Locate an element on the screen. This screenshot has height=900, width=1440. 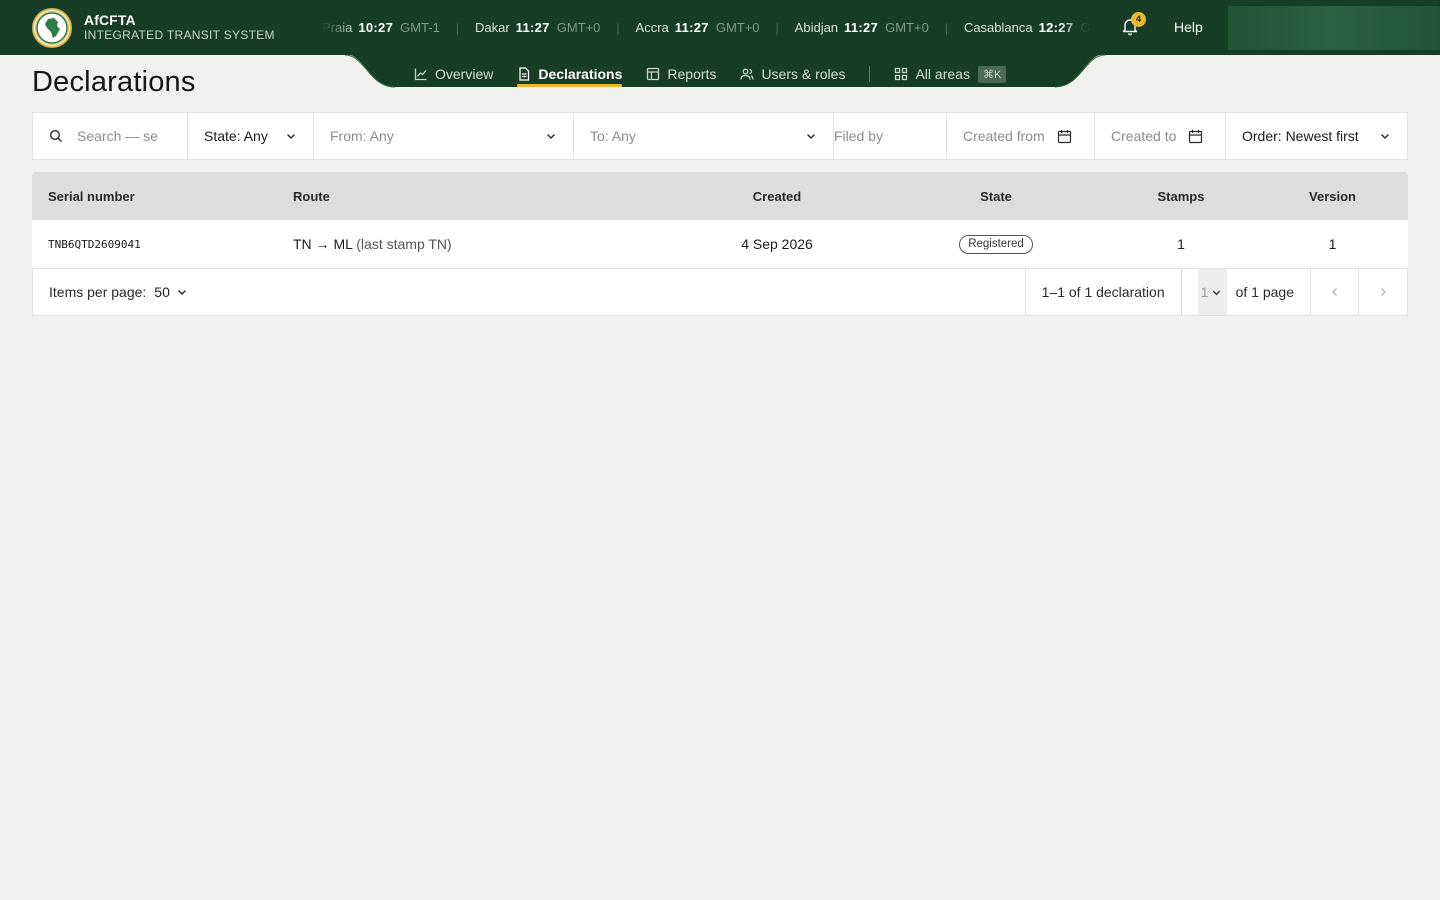
state-filter-select: State: Any is located at coordinates (251, 136).